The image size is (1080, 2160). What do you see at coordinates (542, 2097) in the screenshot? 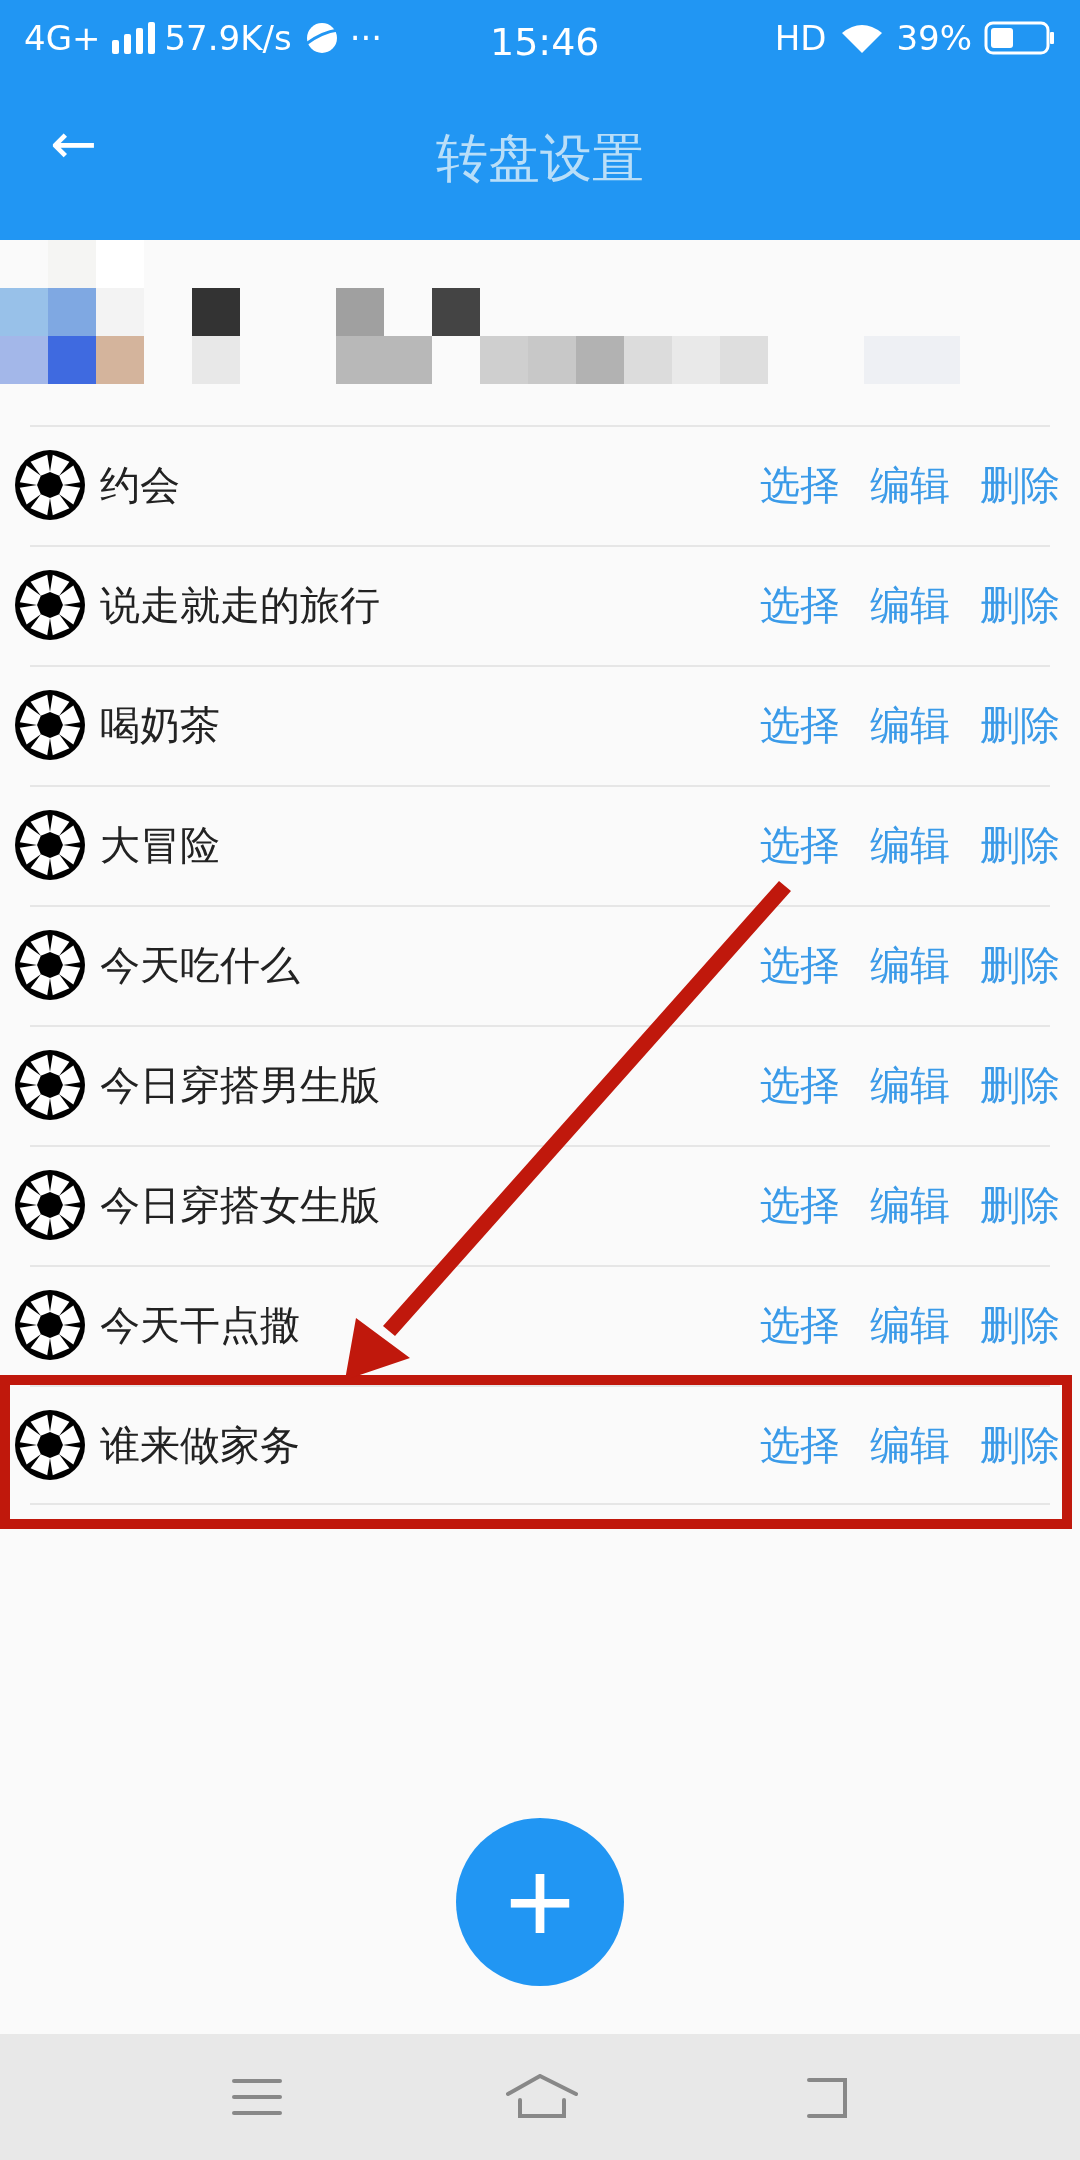
I see `home-icon` at bounding box center [542, 2097].